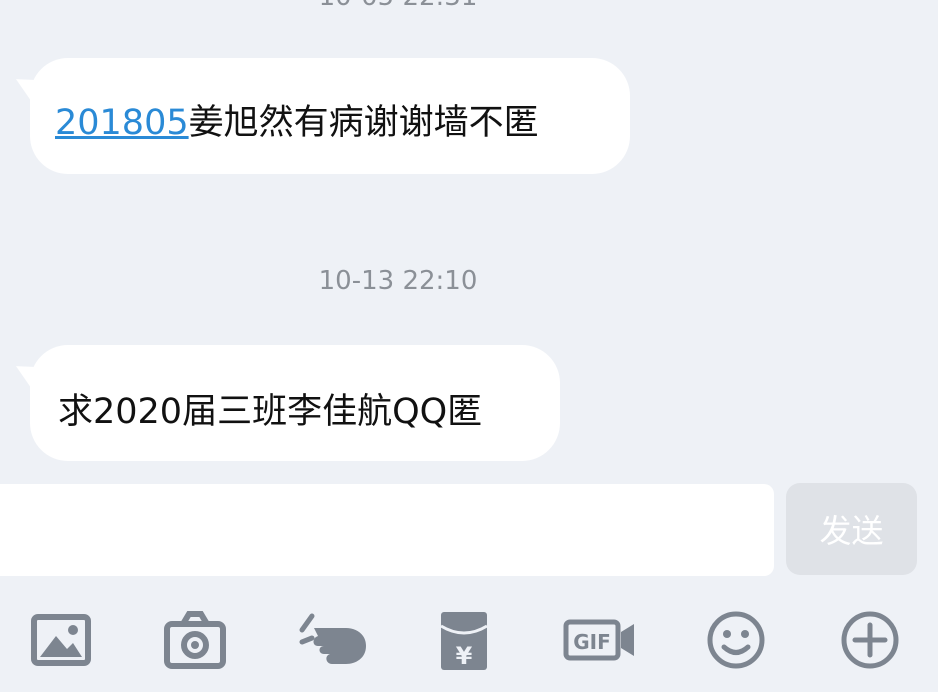  What do you see at coordinates (387, 530) in the screenshot?
I see `message-input` at bounding box center [387, 530].